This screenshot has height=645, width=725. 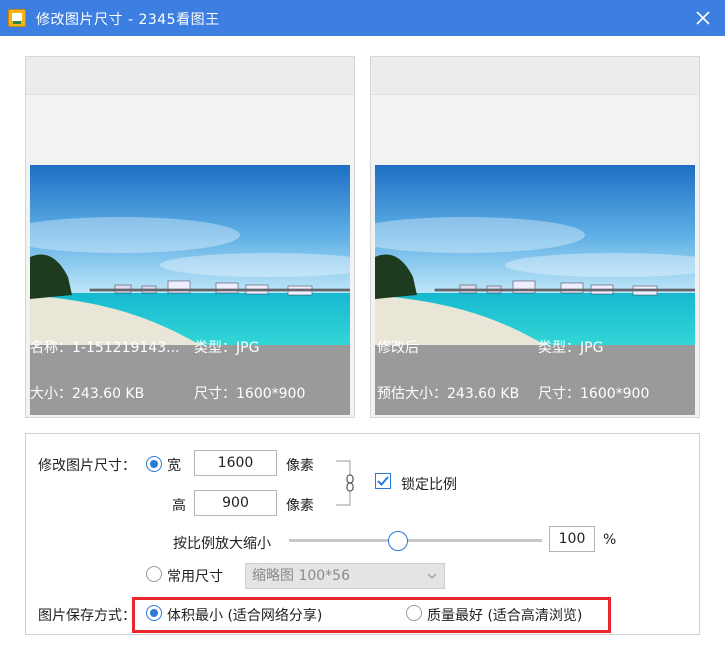 I want to click on scale-input, so click(x=572, y=539).